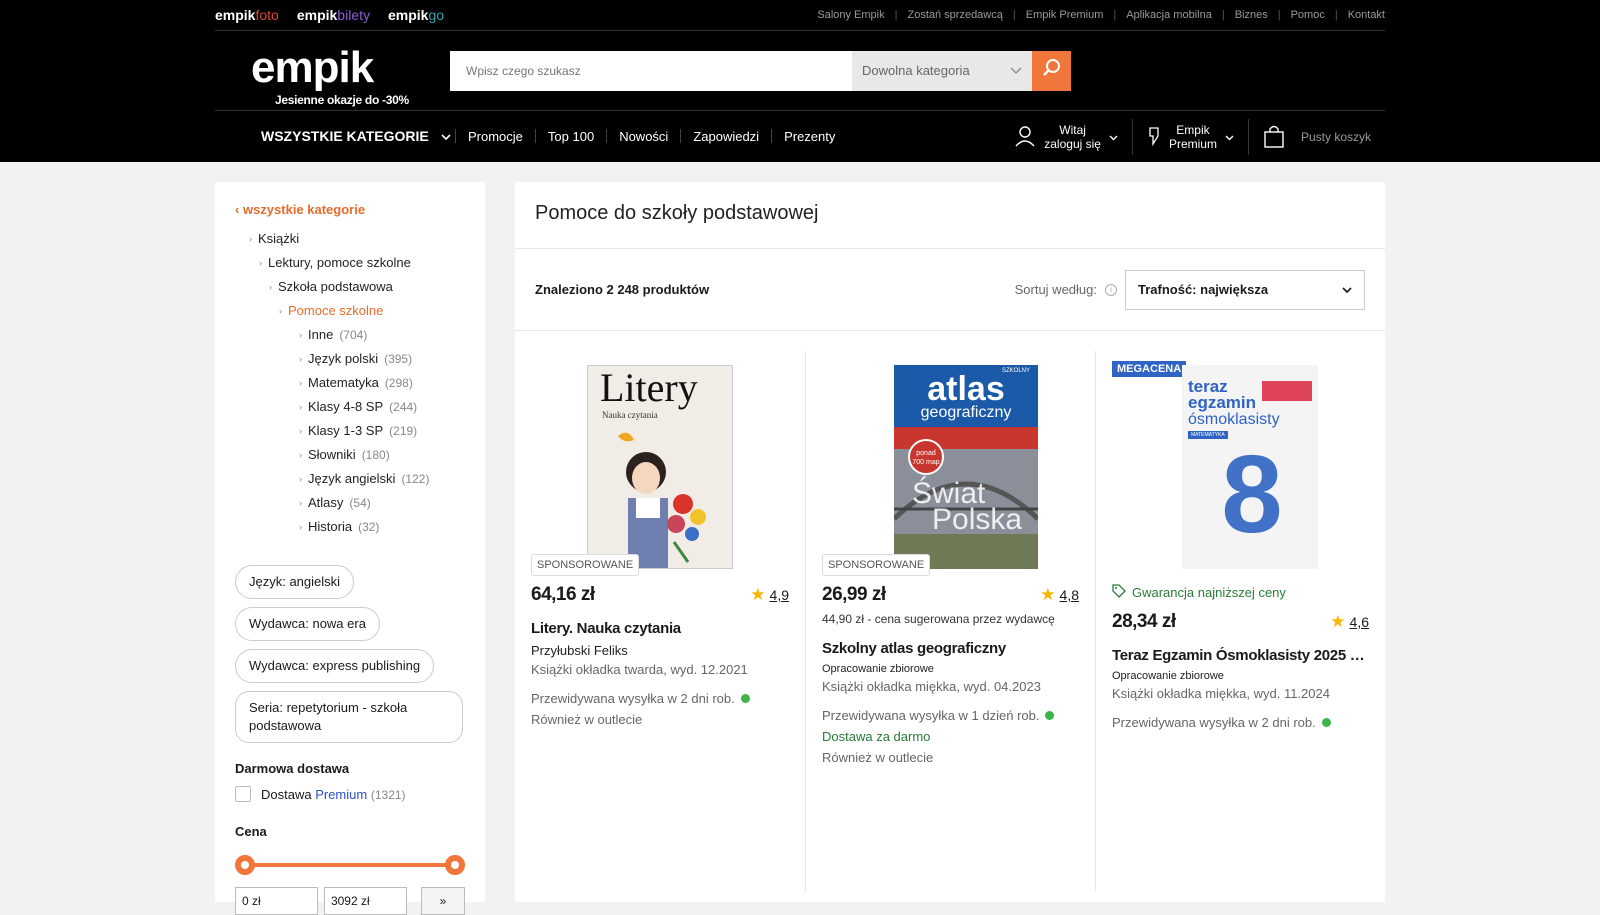 The width and height of the screenshot is (1600, 915). What do you see at coordinates (350, 359) in the screenshot?
I see `subcat-item: › Język polski (395)` at bounding box center [350, 359].